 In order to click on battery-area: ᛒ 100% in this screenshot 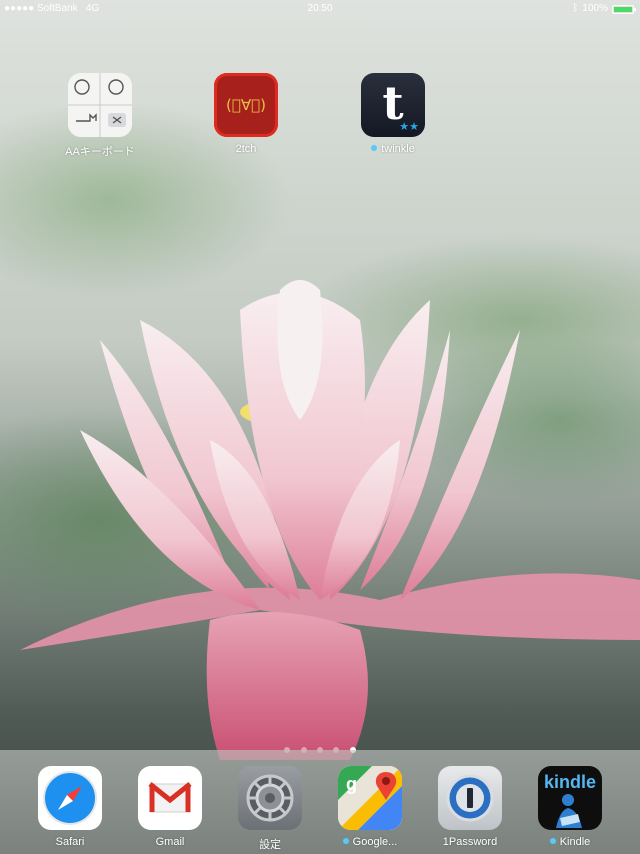, I will do `click(604, 9)`.